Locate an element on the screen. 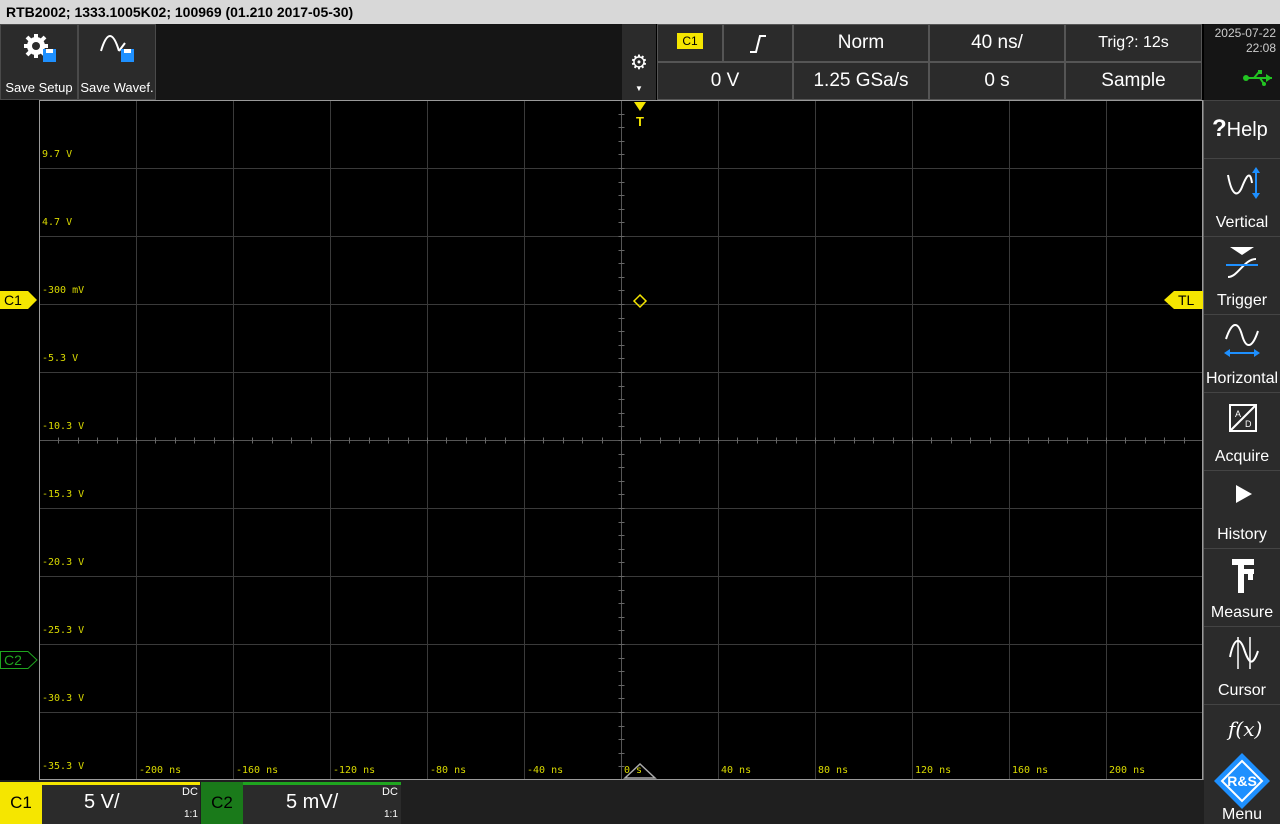 This screenshot has width=1280, height=824. play-icon is located at coordinates (1244, 494).